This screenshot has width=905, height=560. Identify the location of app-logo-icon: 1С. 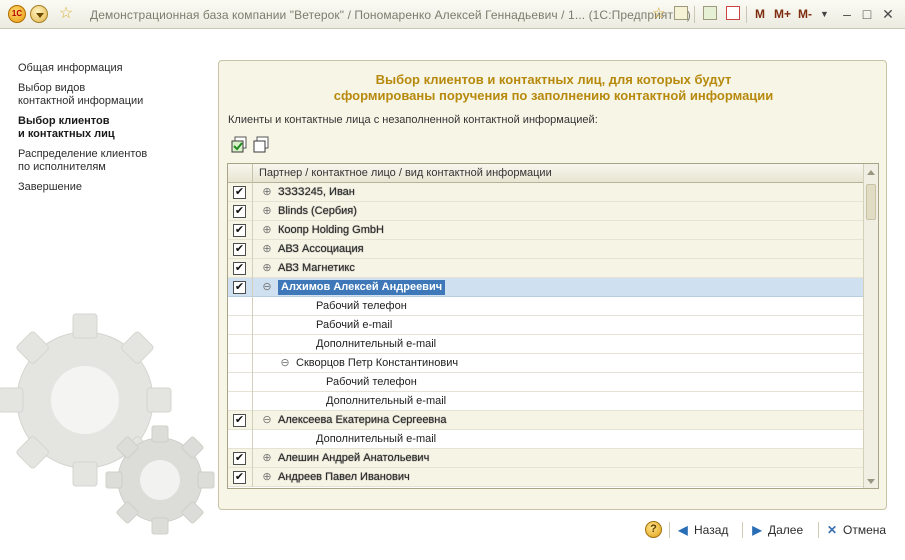
(17, 14).